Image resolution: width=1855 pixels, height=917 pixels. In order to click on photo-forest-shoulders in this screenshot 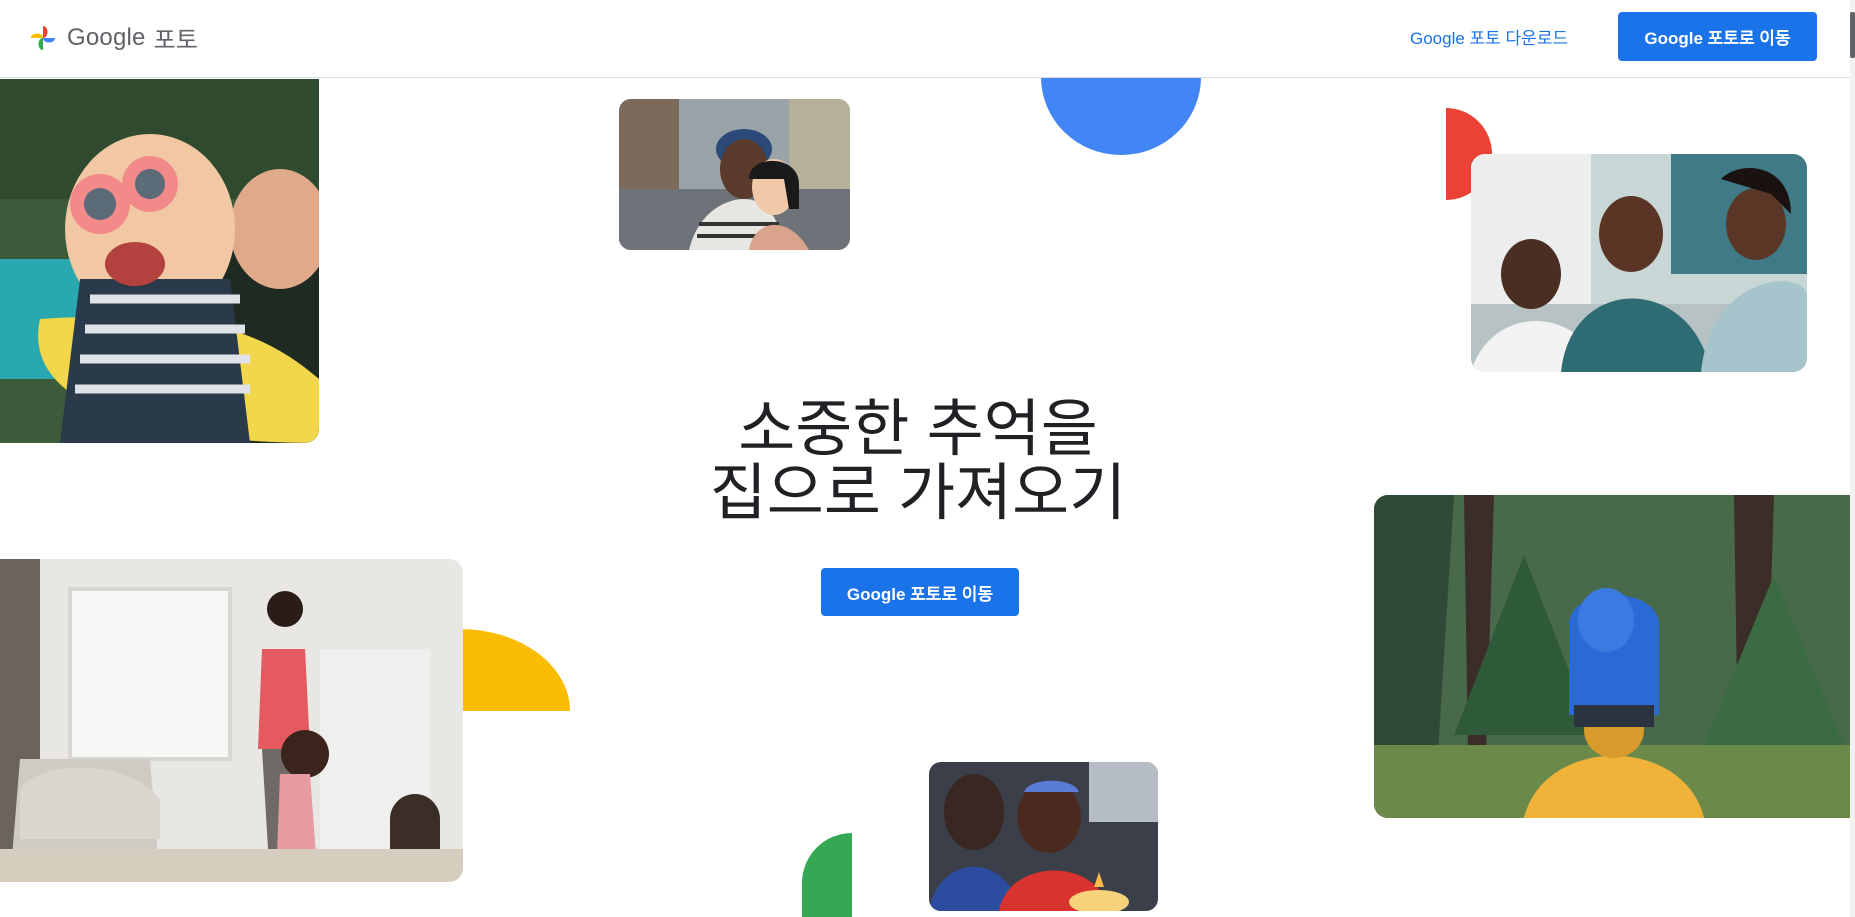, I will do `click(1612, 656)`.